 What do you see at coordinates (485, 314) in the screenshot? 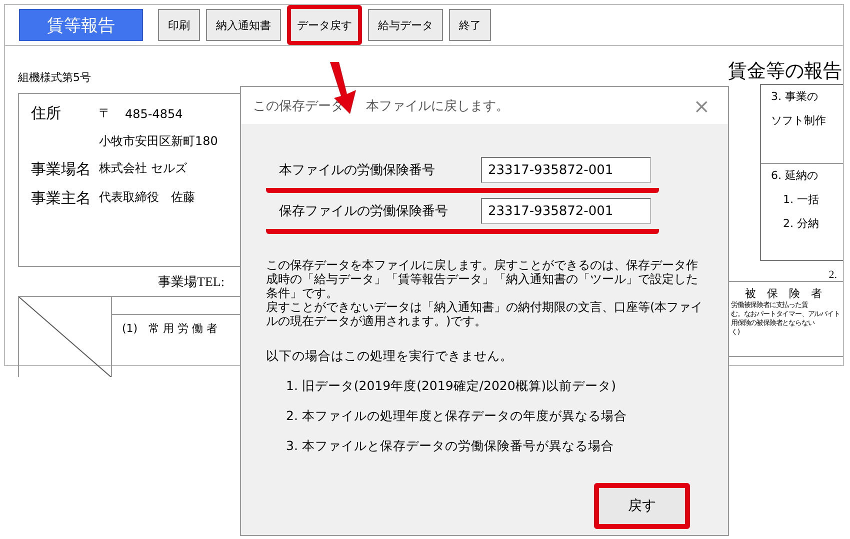
I see `info-paragraph: 戻すことができないデータは「納入通知書」の納付期限の文言、口座等(本ファイルの現在データが適用されます。)です。` at bounding box center [485, 314].